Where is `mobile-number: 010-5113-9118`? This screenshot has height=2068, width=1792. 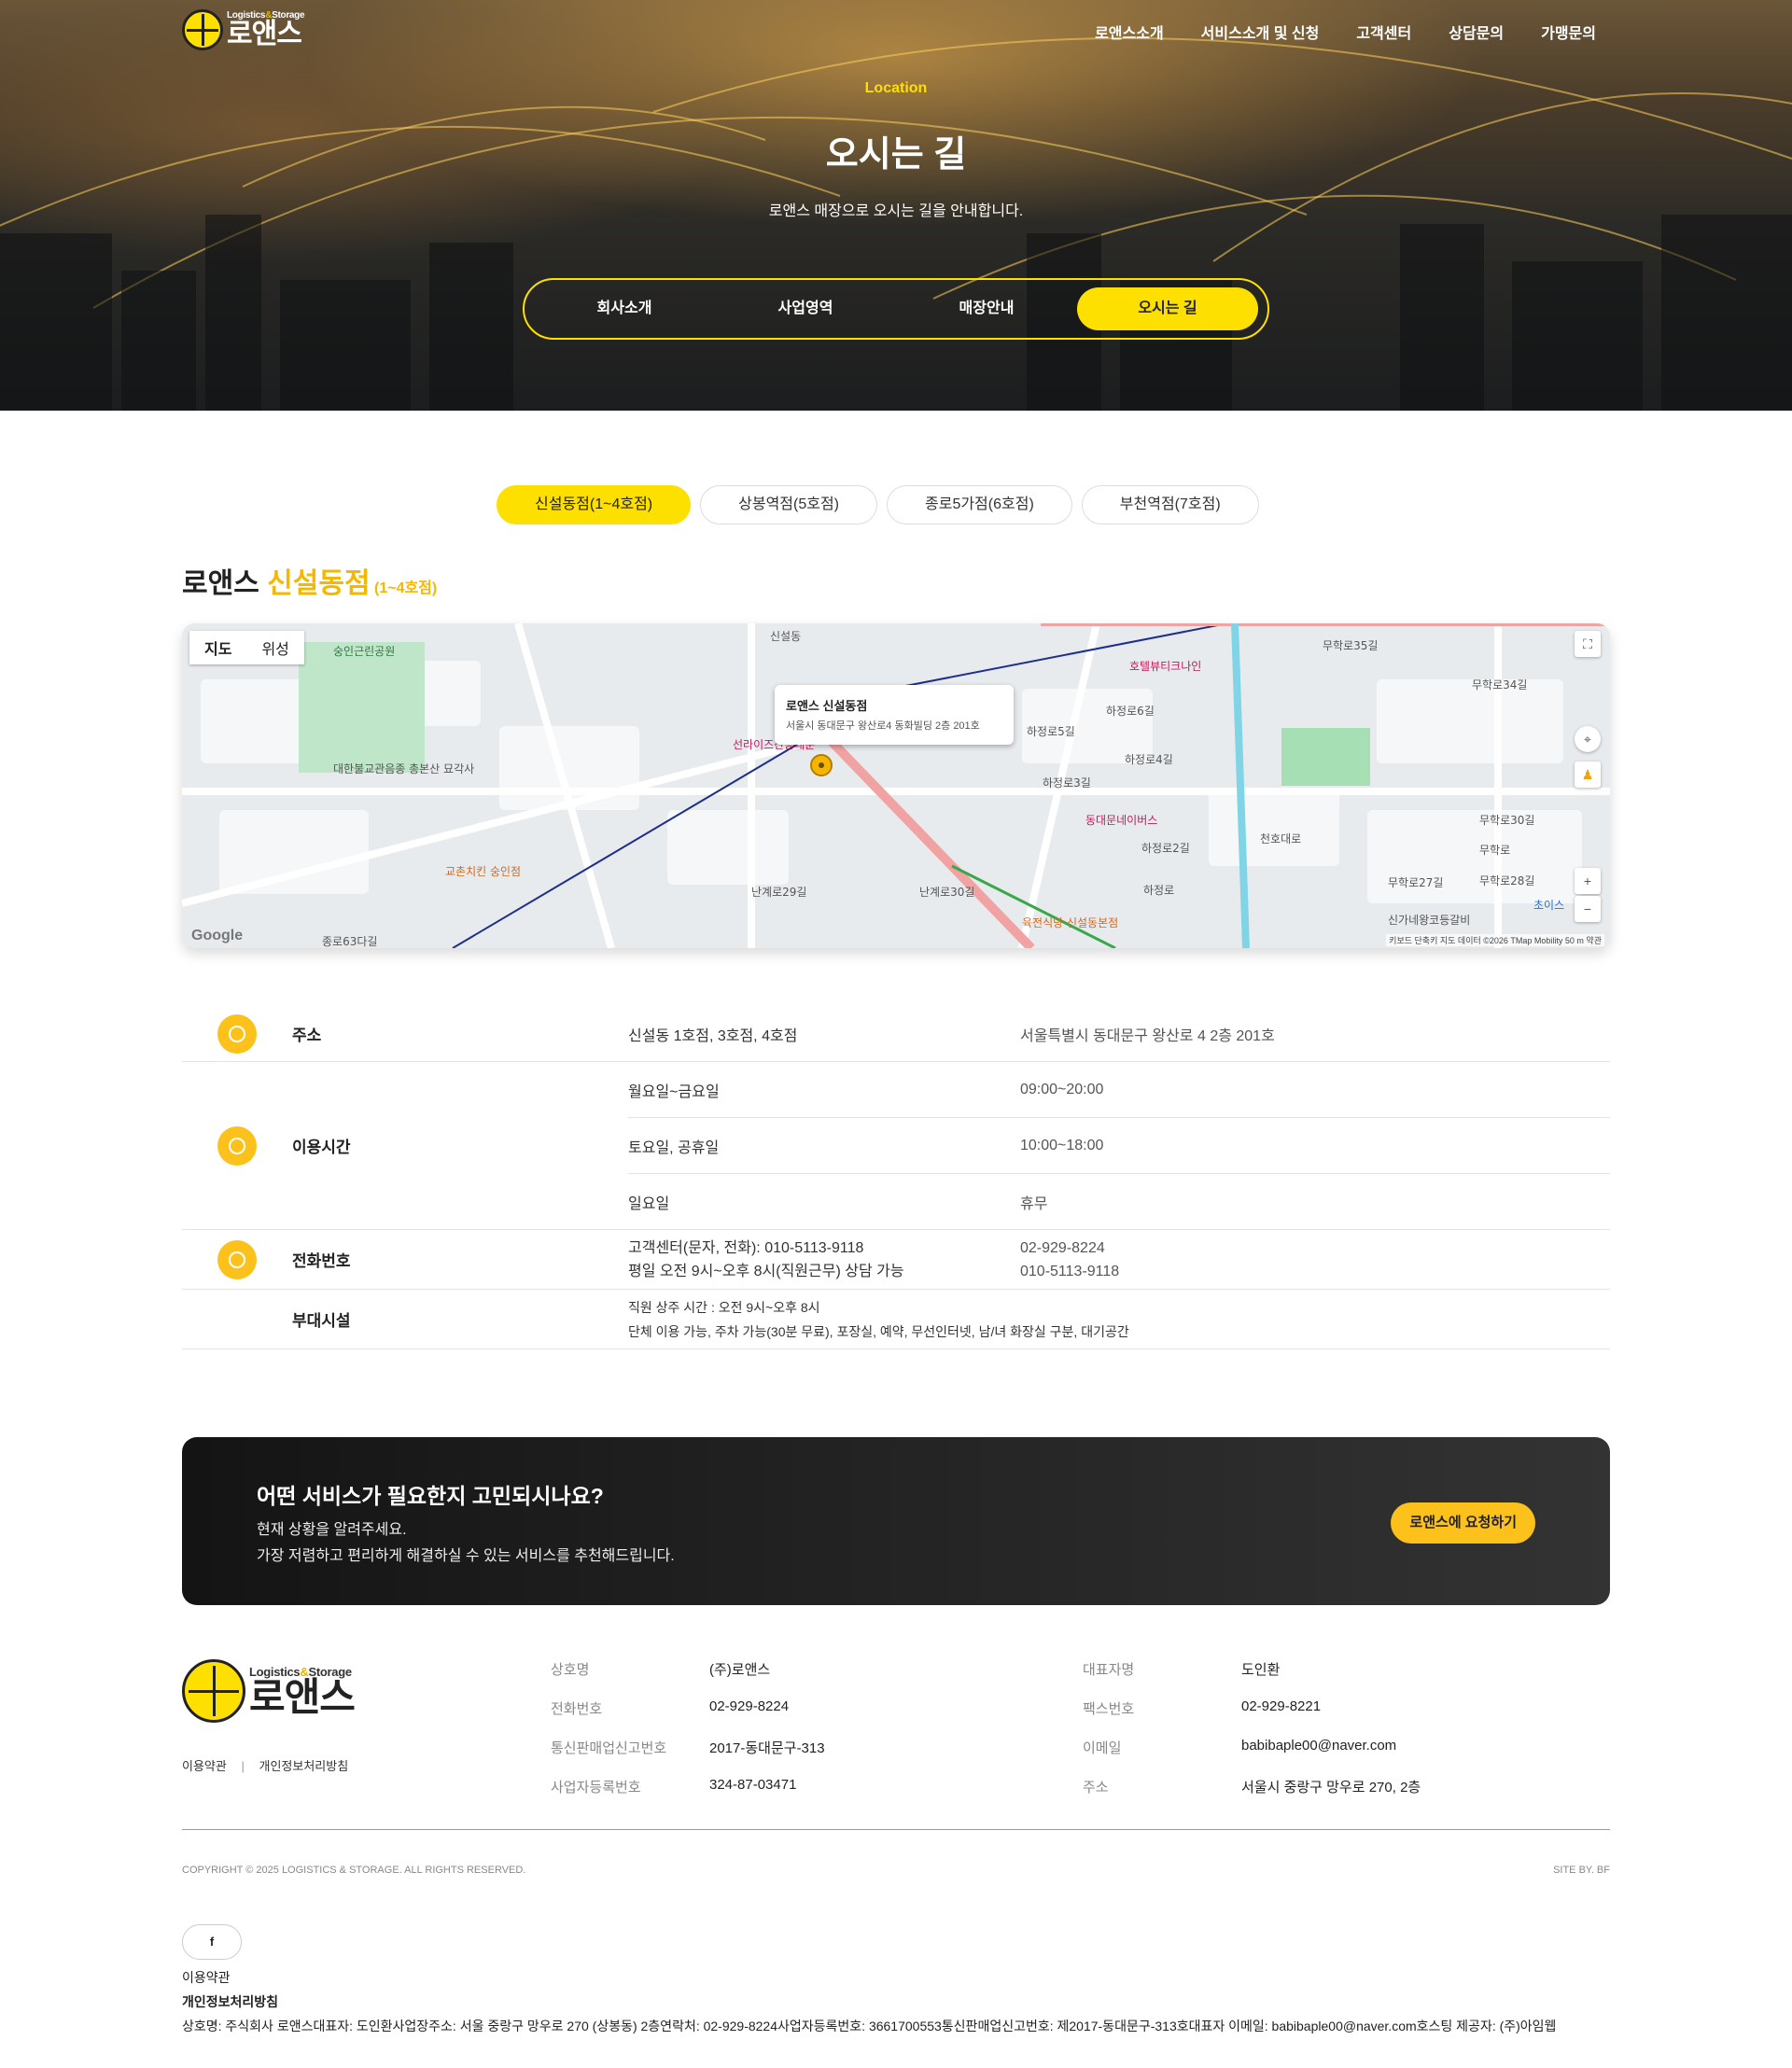 mobile-number: 010-5113-9118 is located at coordinates (1315, 1271).